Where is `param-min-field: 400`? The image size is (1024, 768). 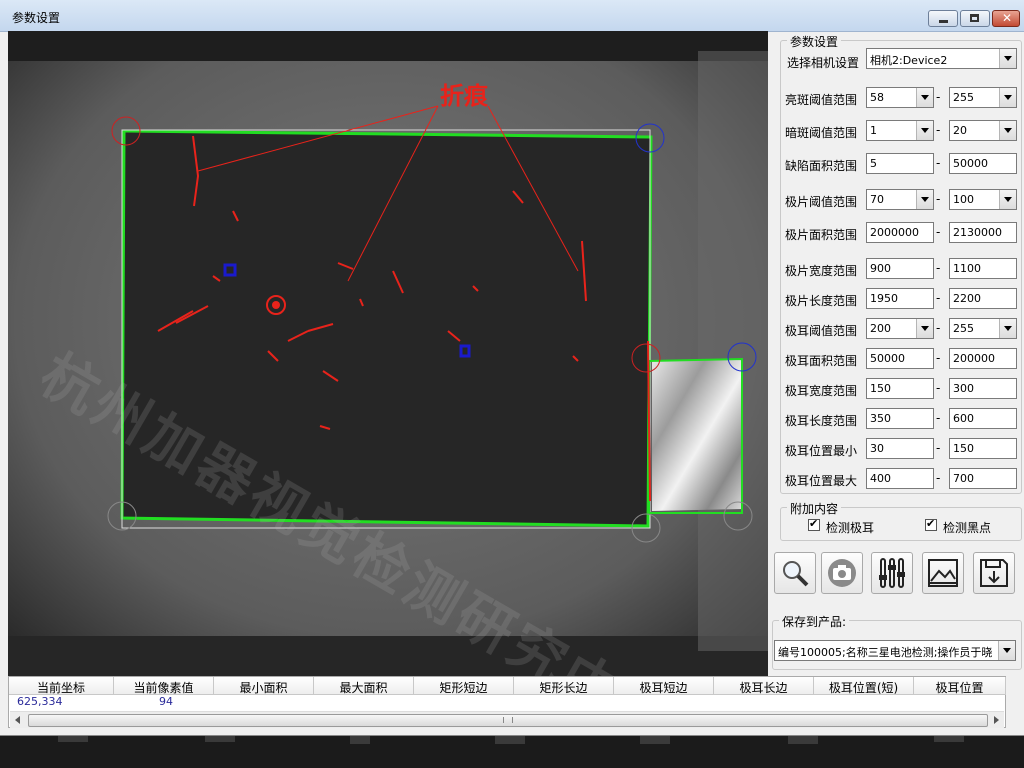
param-min-field: 400 is located at coordinates (900, 478).